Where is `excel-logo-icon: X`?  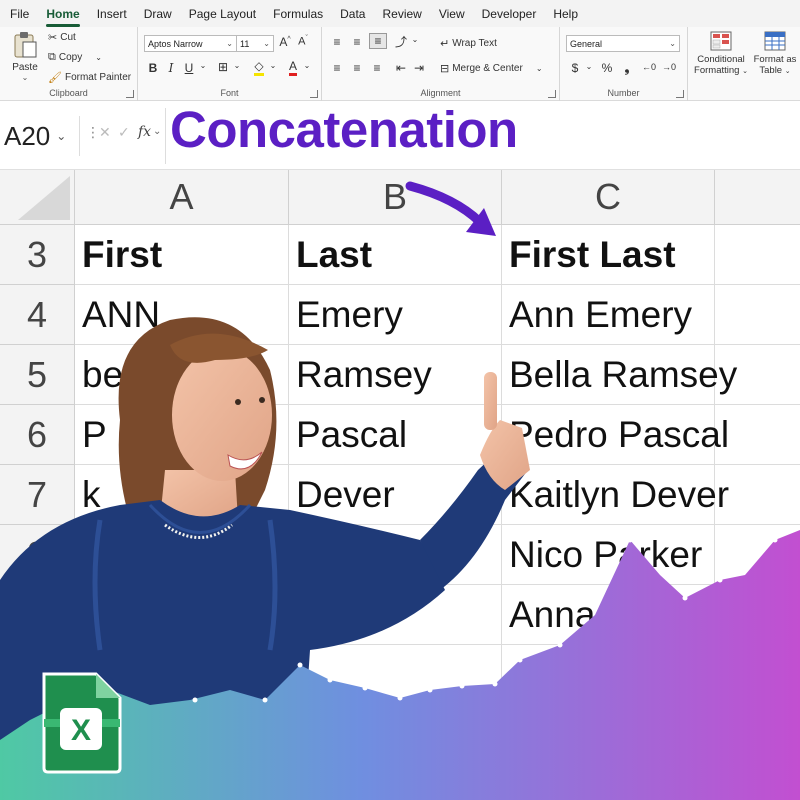
excel-logo-icon: X is located at coordinates (82, 723).